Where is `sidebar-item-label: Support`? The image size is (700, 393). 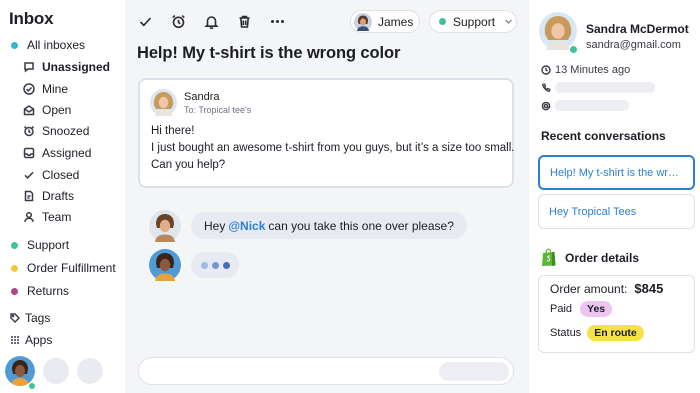 sidebar-item-label: Support is located at coordinates (48, 245).